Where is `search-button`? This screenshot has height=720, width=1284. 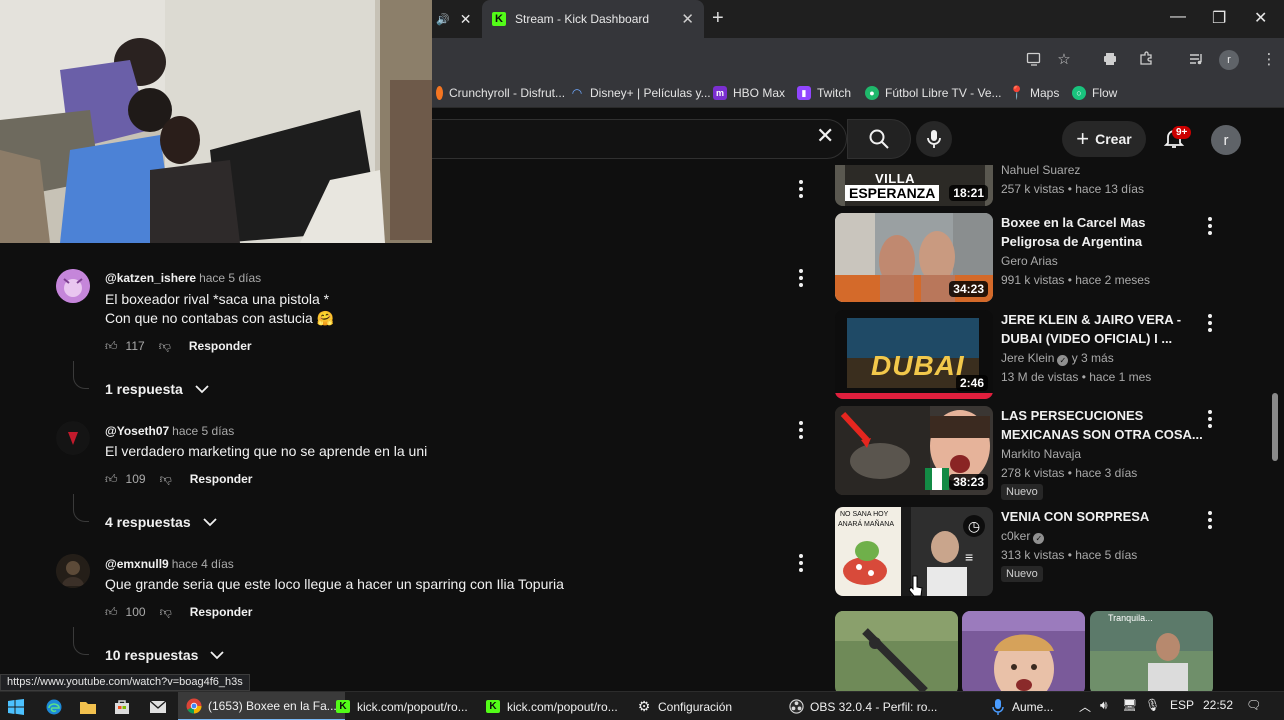 search-button is located at coordinates (879, 139).